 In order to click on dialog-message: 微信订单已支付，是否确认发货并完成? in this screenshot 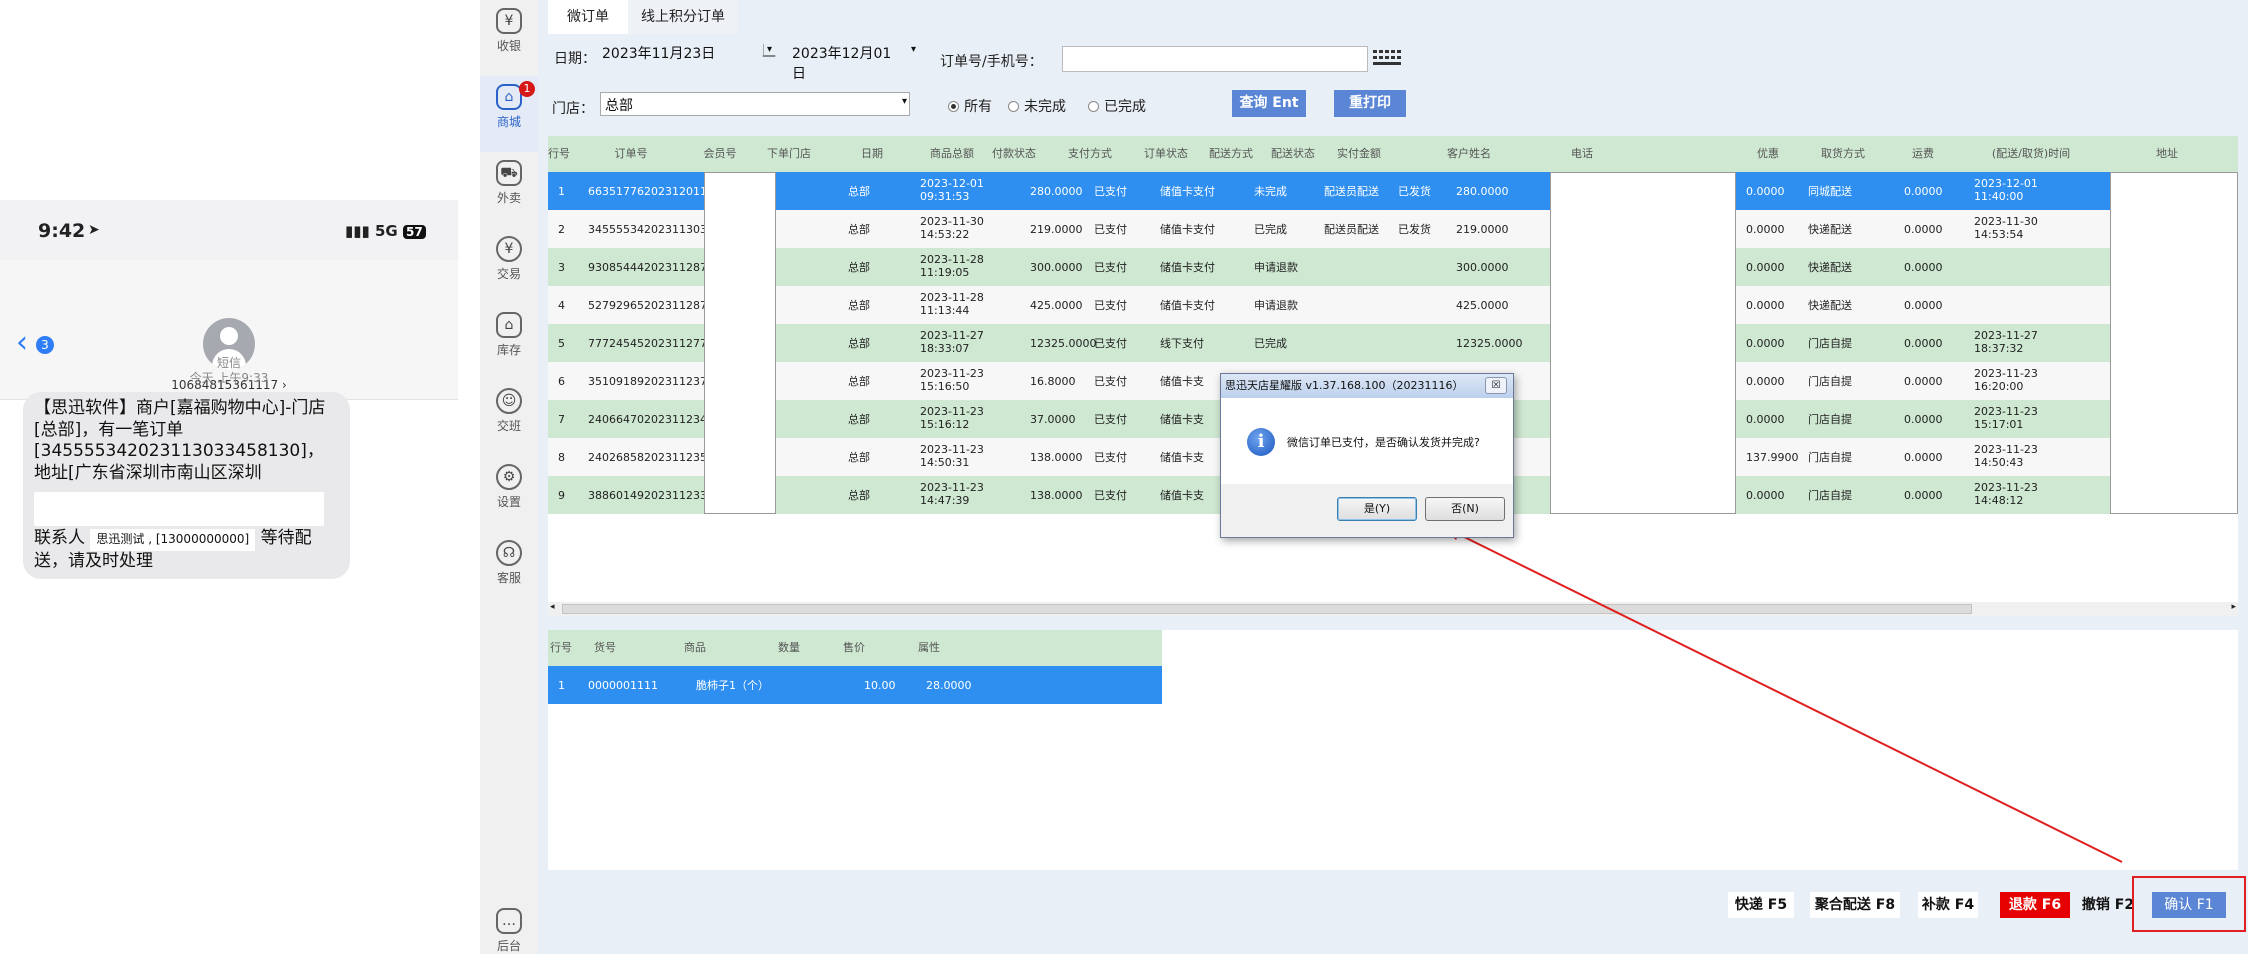, I will do `click(1383, 442)`.